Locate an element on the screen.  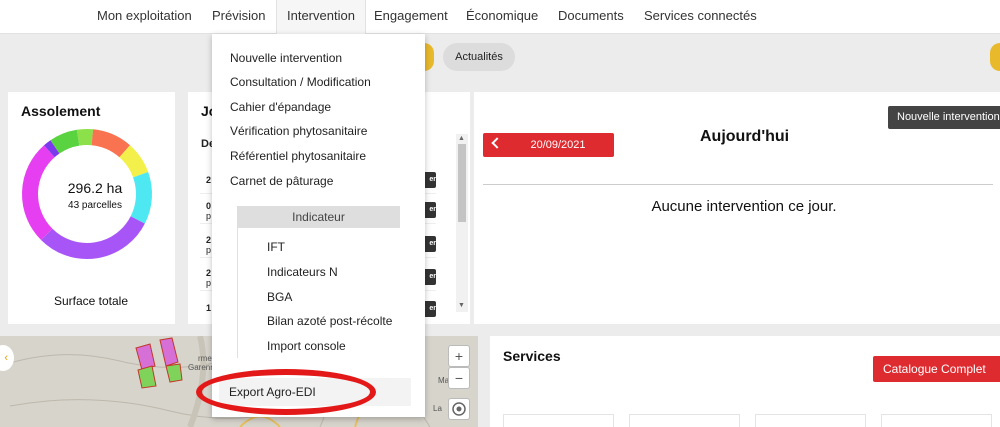
actualites-button: Actualités is located at coordinates (479, 57).